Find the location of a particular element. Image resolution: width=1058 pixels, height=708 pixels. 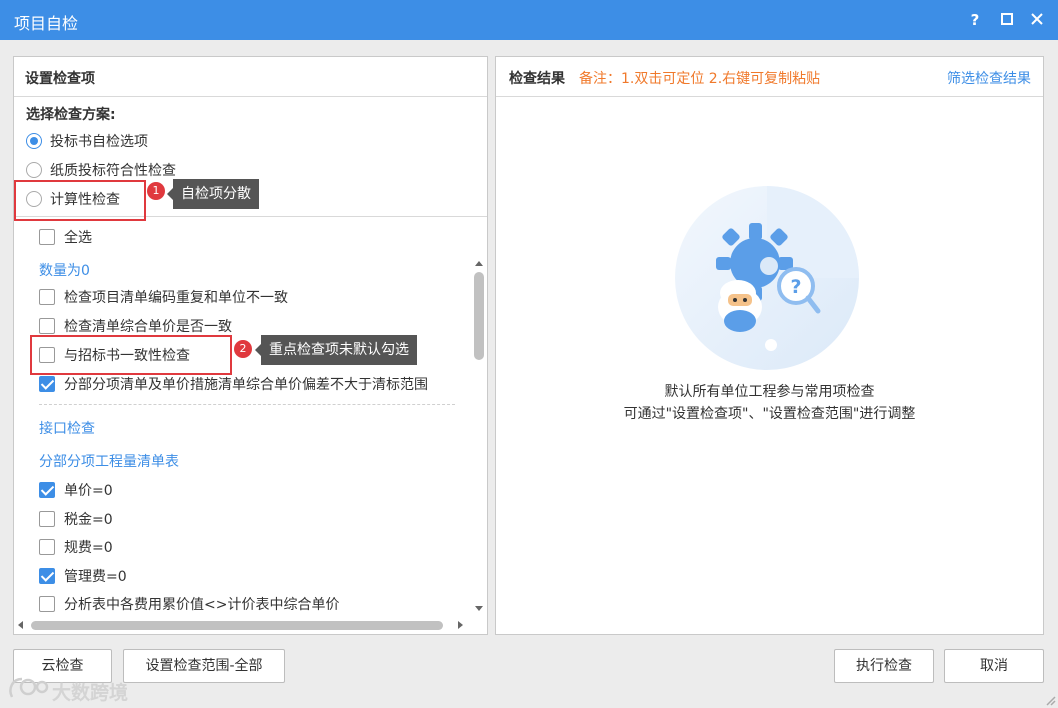

checkbox-label: 规费=0 is located at coordinates (88, 548).